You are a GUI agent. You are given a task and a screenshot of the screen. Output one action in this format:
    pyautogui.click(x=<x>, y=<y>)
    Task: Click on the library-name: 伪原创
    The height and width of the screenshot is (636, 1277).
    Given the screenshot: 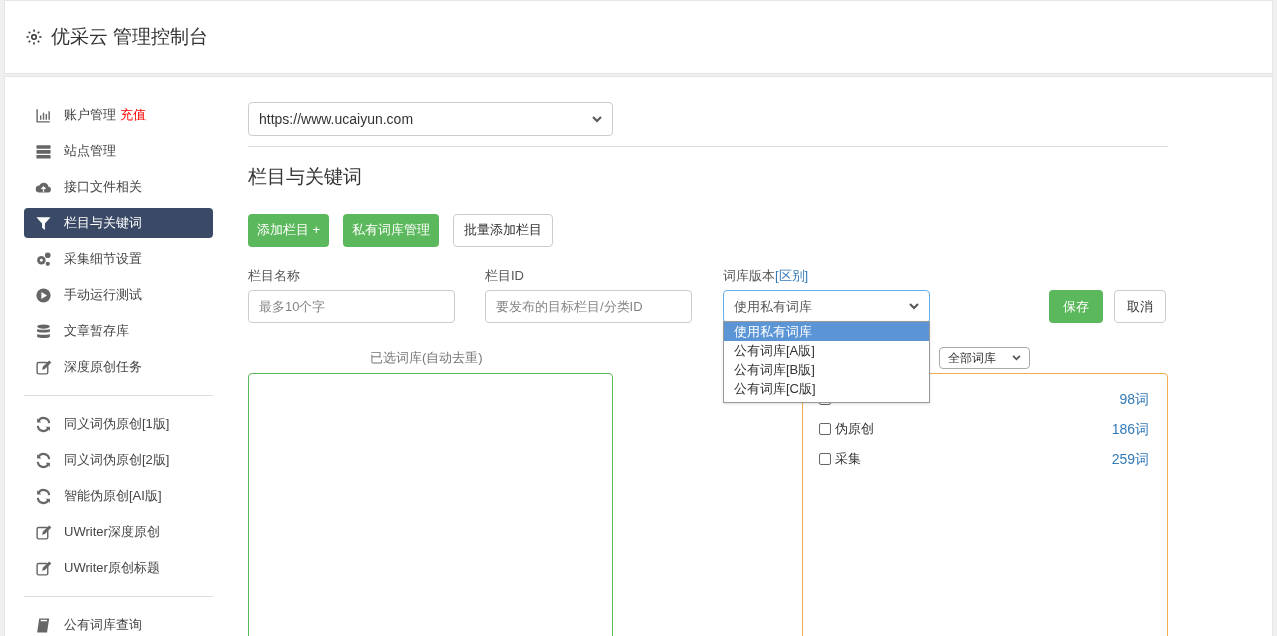 What is the action you would take?
    pyautogui.click(x=854, y=429)
    